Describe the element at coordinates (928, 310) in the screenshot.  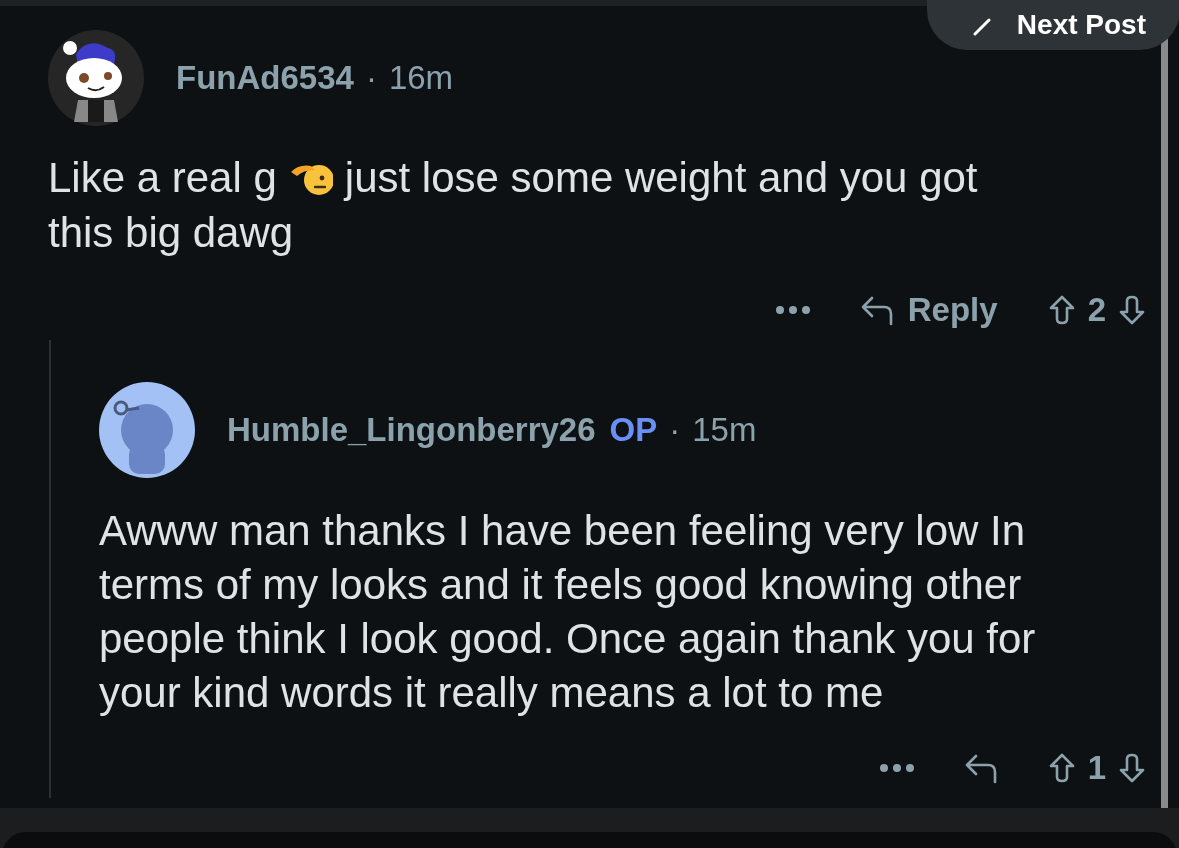
I see `reply-button: Reply` at that location.